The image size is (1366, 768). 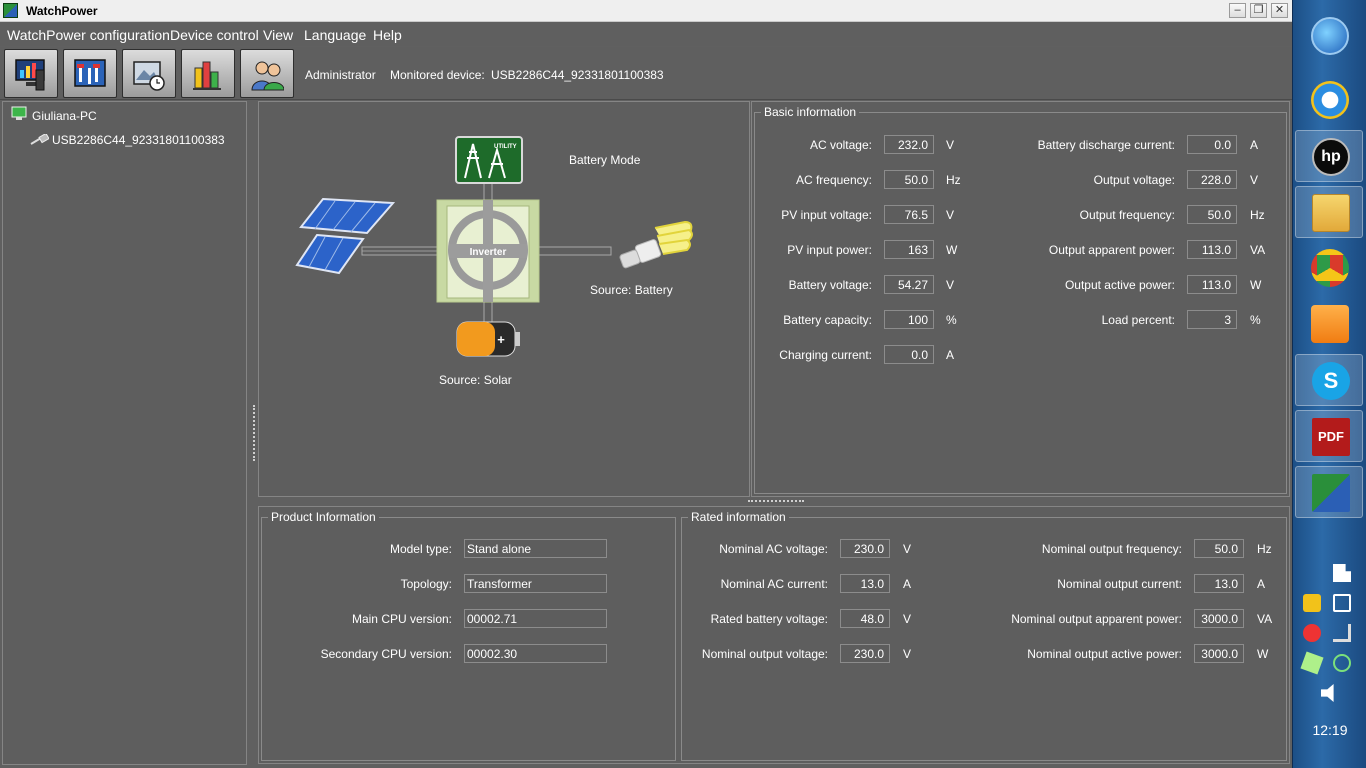 I want to click on taskbar-explorer, so click(x=1329, y=212).